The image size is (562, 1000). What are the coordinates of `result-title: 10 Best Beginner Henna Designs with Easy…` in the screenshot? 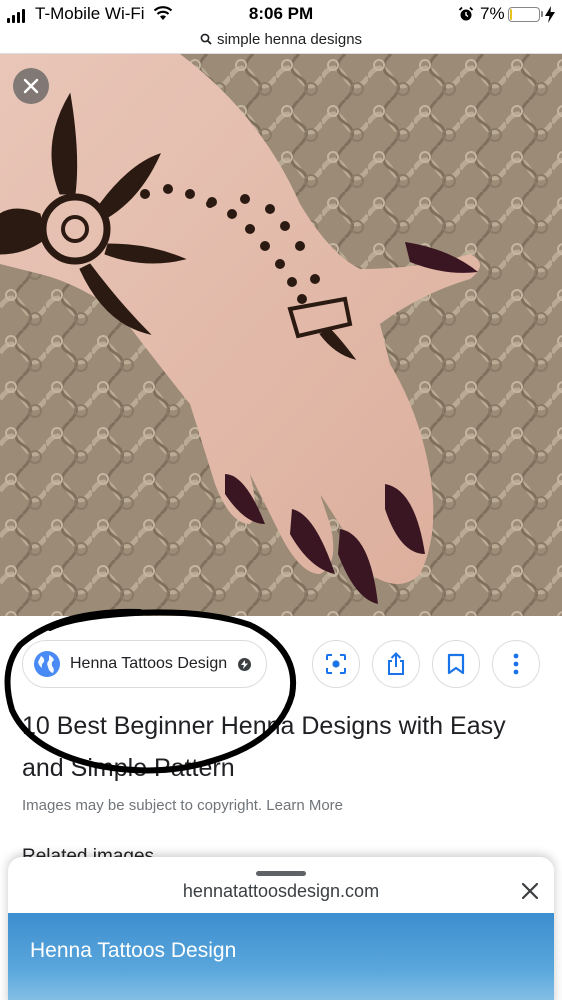 It's located at (282, 747).